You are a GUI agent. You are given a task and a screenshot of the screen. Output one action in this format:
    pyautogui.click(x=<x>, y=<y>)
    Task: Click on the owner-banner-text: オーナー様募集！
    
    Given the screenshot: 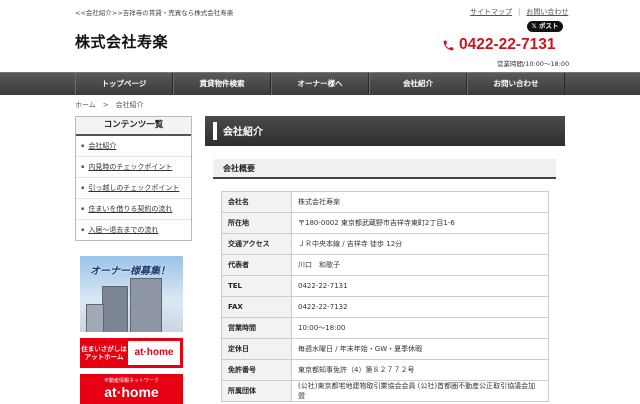 What is the action you would take?
    pyautogui.click(x=130, y=271)
    